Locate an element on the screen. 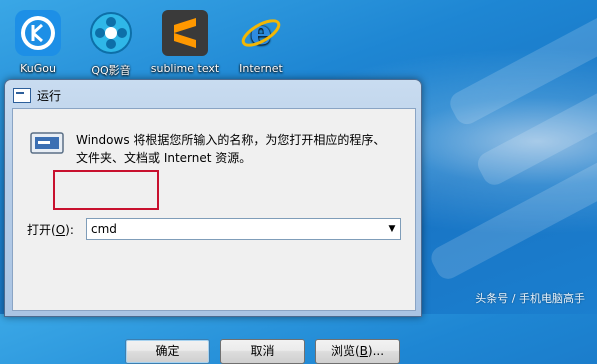 Image resolution: width=597 pixels, height=364 pixels. dialog-titlebar: 运行 is located at coordinates (37, 95).